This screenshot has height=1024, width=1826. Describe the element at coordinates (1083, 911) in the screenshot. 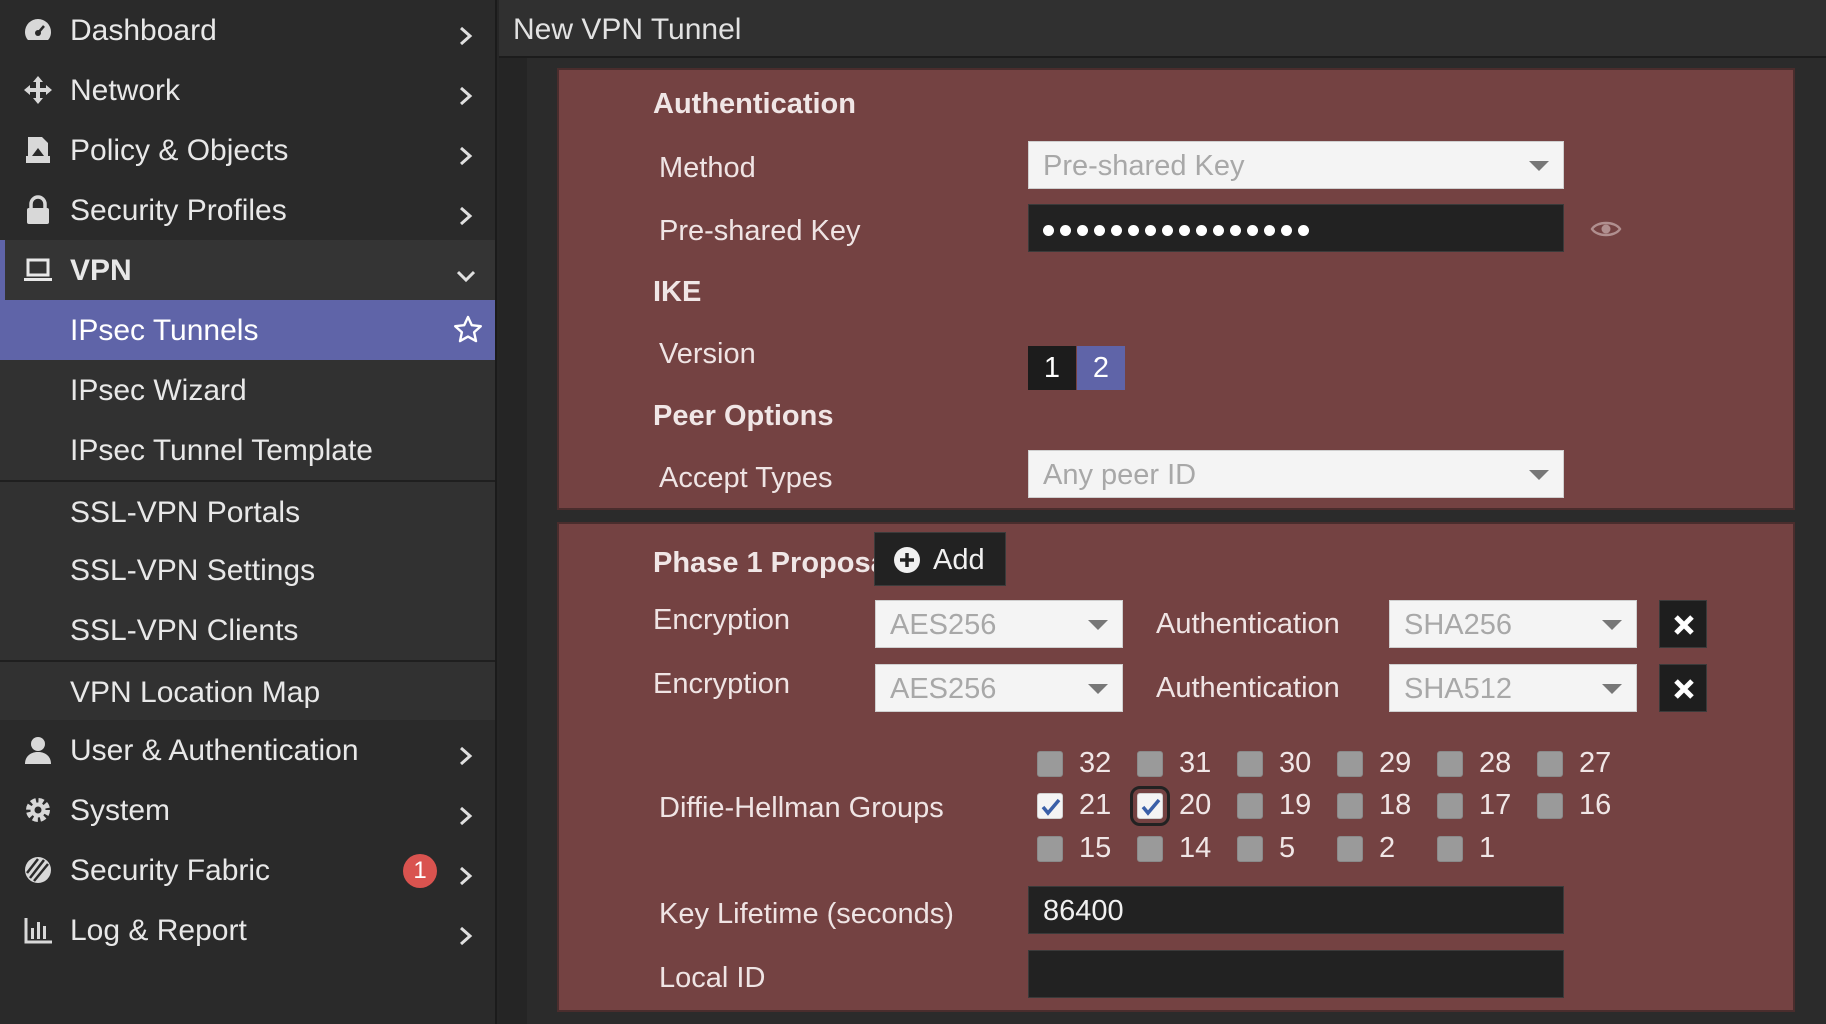

I see `key-lifetime-value: 86400` at that location.